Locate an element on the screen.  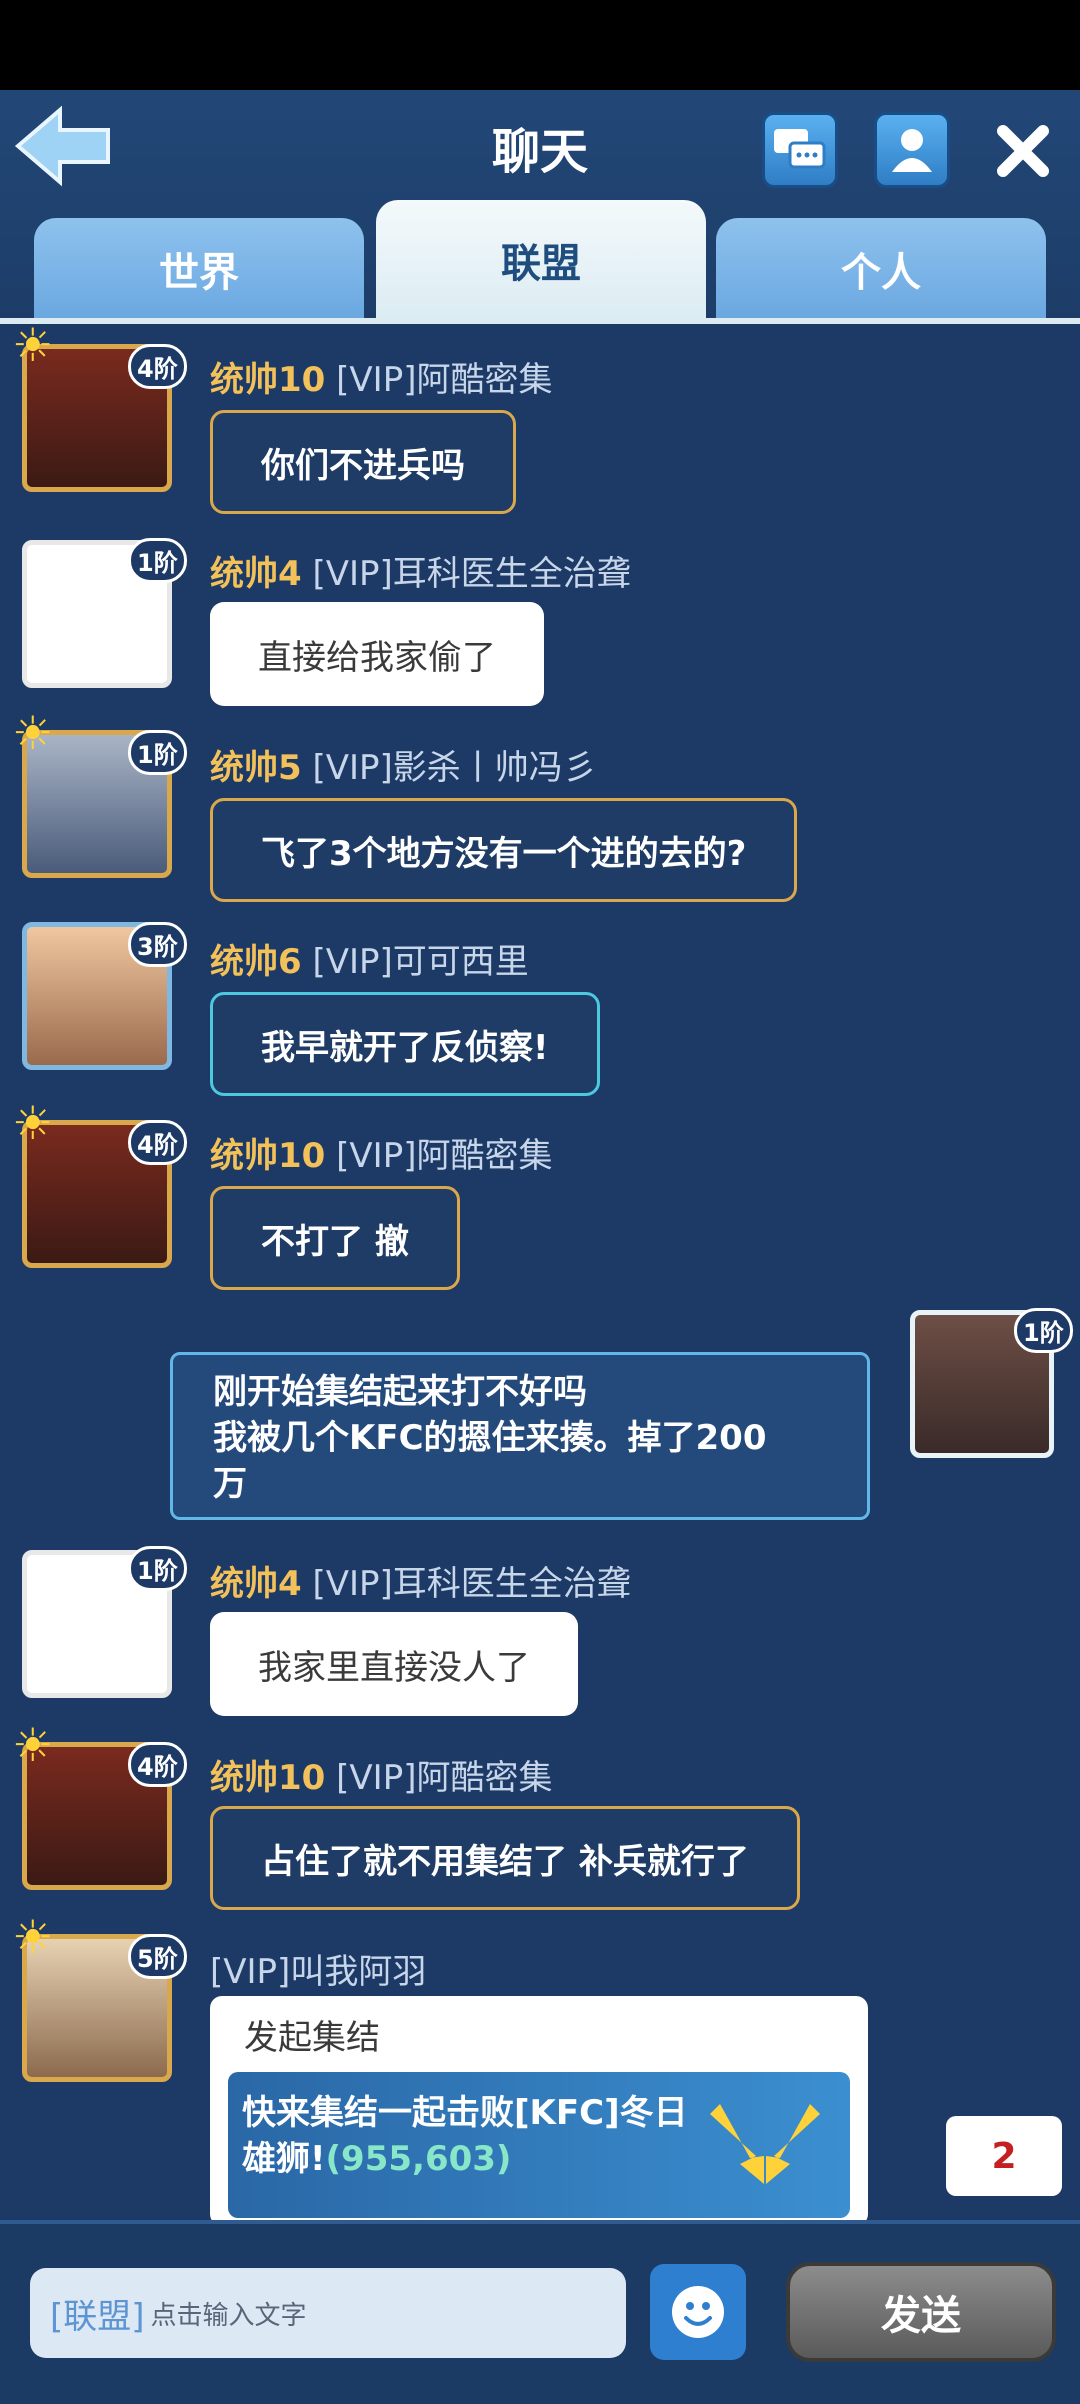
send-button: 发送 is located at coordinates (921, 2312).